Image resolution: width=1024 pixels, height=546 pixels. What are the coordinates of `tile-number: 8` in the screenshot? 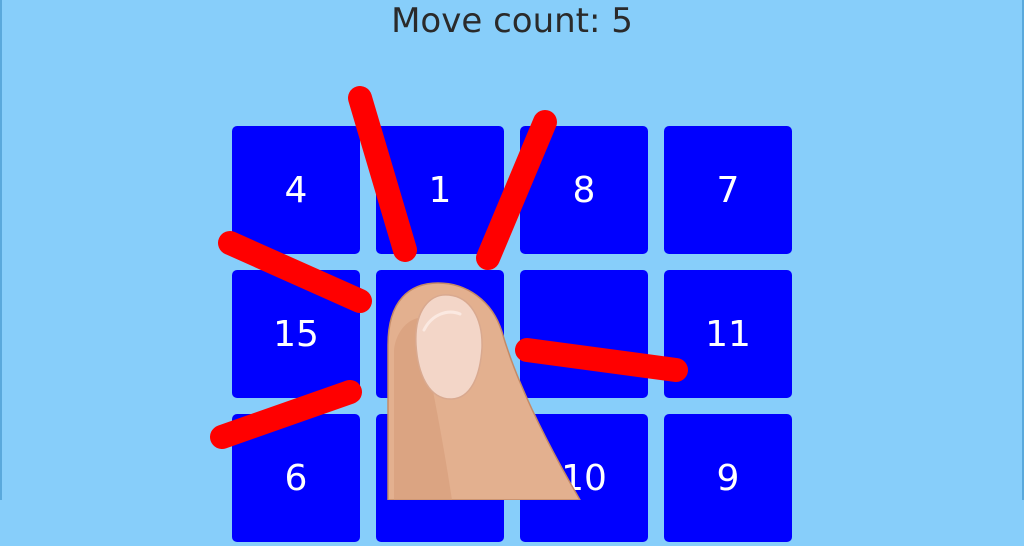 It's located at (584, 190).